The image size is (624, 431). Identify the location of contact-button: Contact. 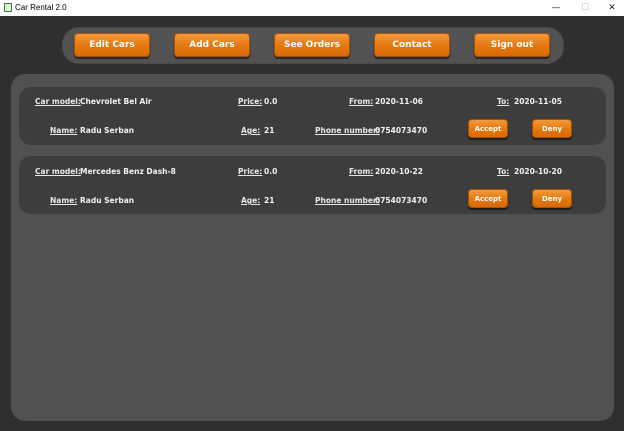
(412, 45).